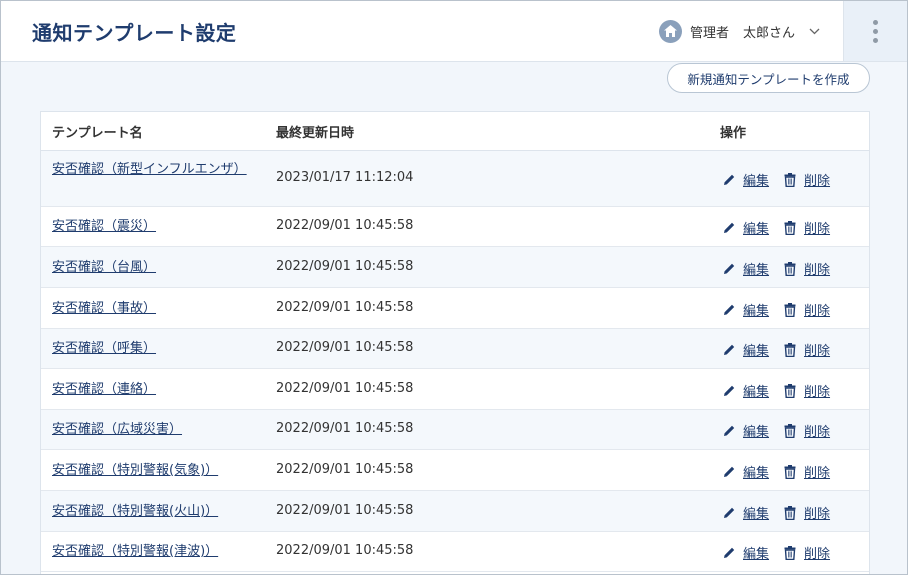  Describe the element at coordinates (149, 309) in the screenshot. I see `template-name-link: 安否確認（事故）` at that location.